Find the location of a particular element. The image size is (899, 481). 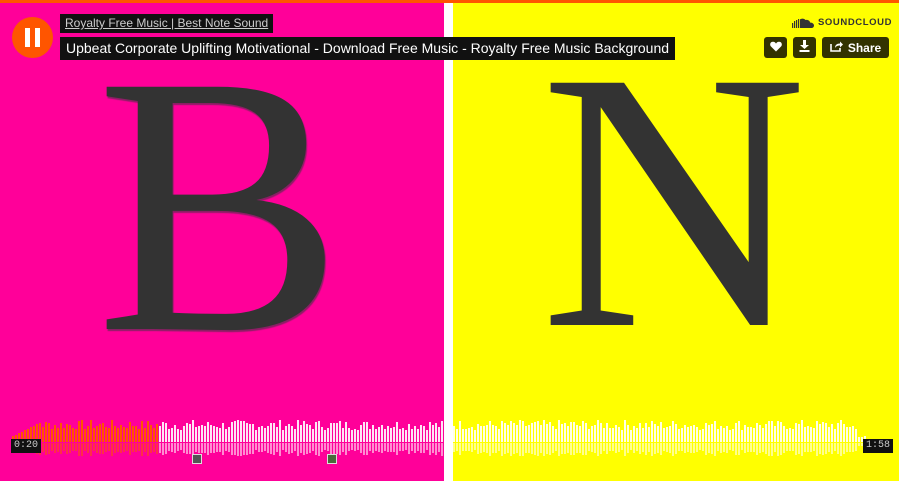

waveform-seekbar is located at coordinates (449, 436).